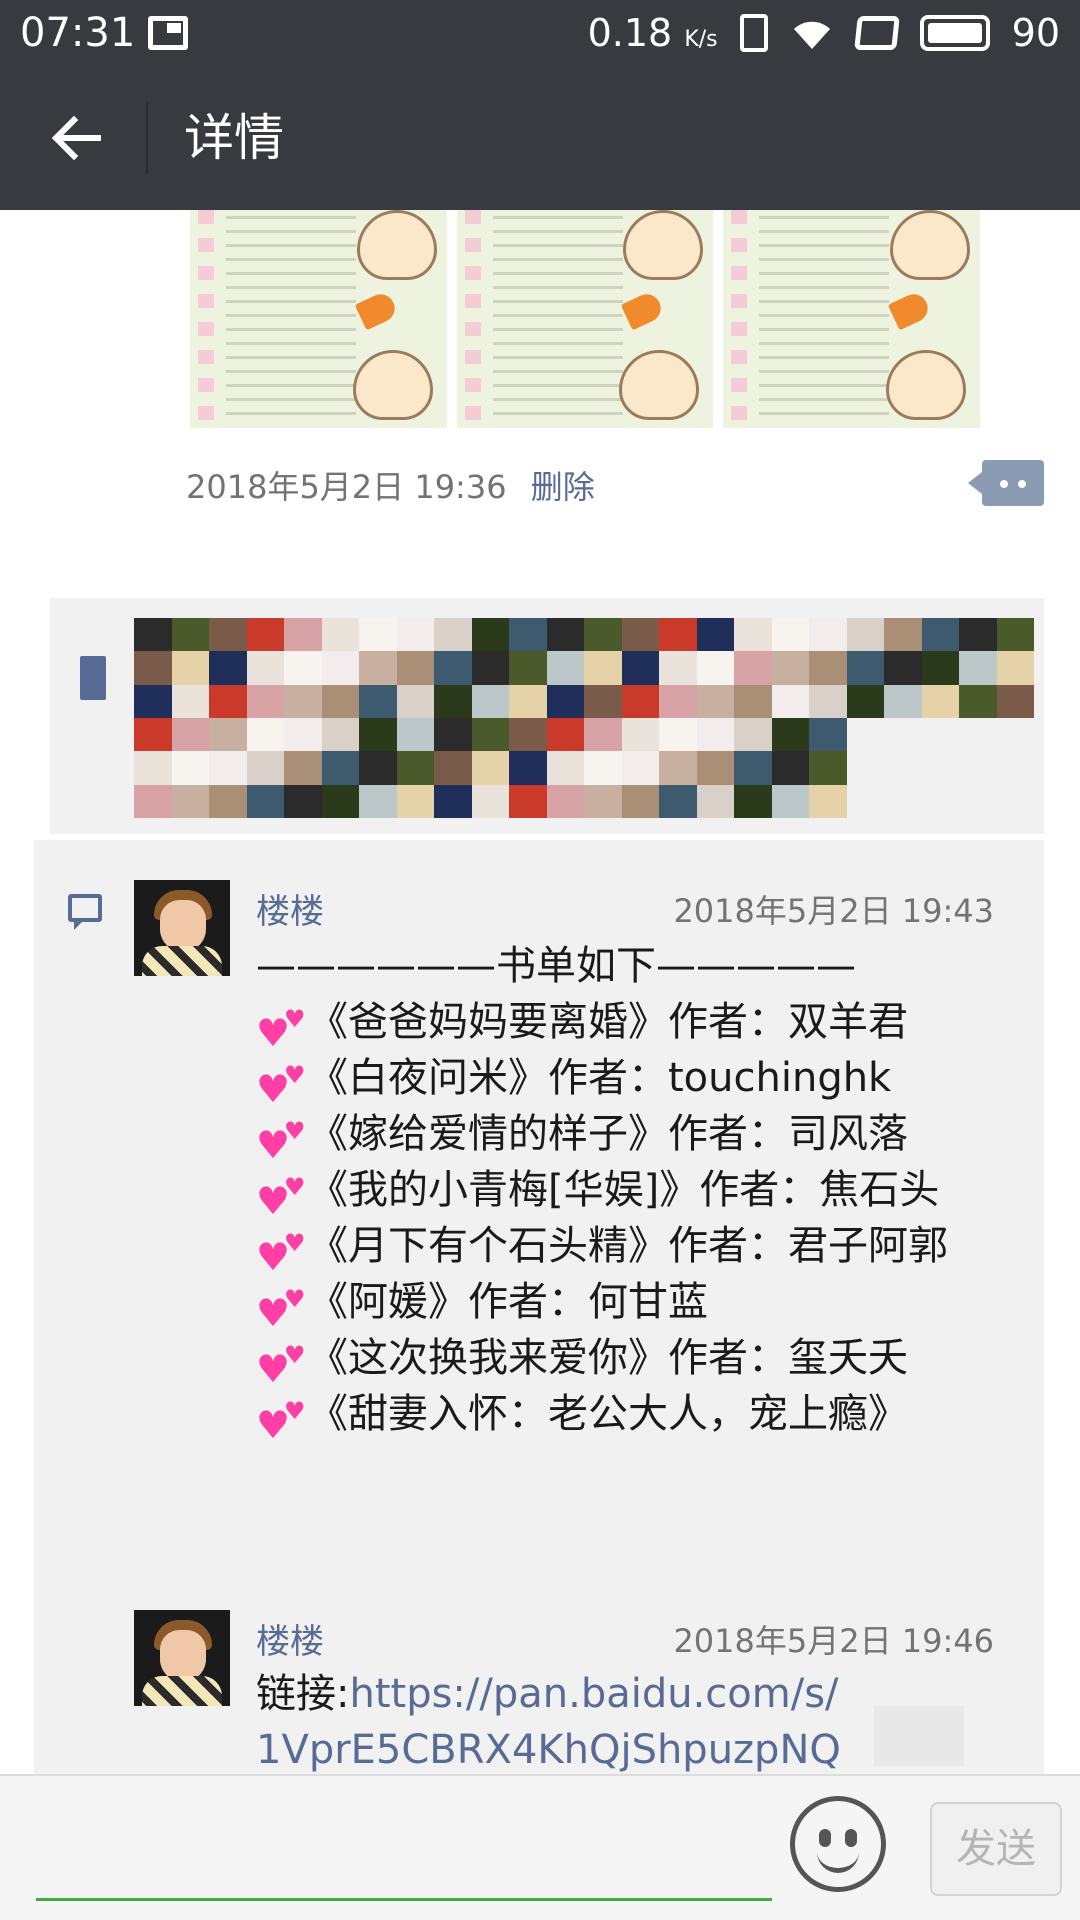 This screenshot has width=1080, height=1920. Describe the element at coordinates (593, 1694) in the screenshot. I see `baidu-pan-link: https://pan.baidu.com/s/` at that location.